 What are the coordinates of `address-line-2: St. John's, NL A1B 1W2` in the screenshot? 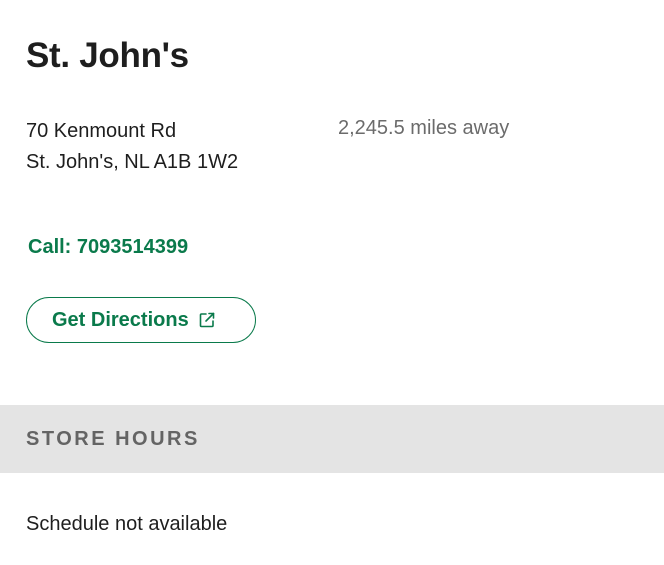 It's located at (132, 162).